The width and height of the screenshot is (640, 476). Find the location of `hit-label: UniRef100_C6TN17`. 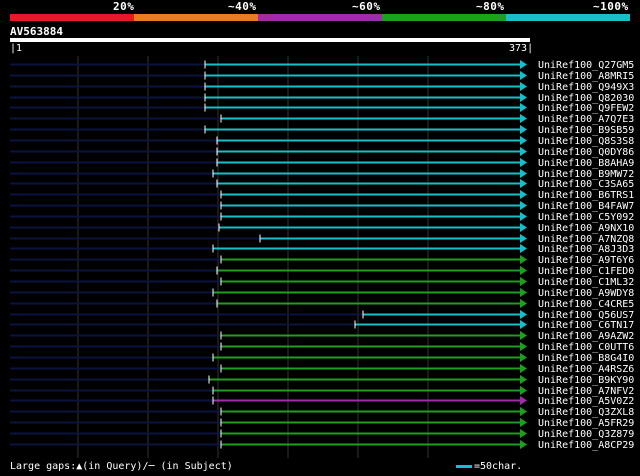

hit-label: UniRef100_C6TN17 is located at coordinates (586, 325).